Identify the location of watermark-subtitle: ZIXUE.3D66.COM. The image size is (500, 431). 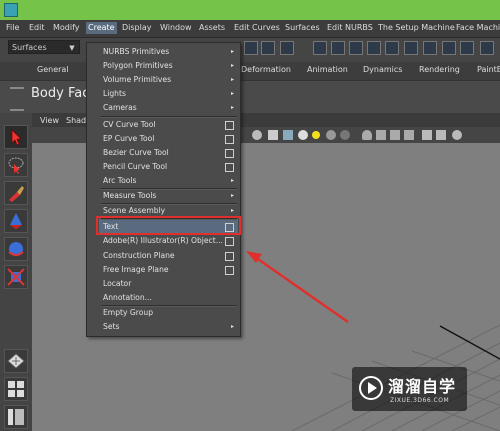
(420, 400).